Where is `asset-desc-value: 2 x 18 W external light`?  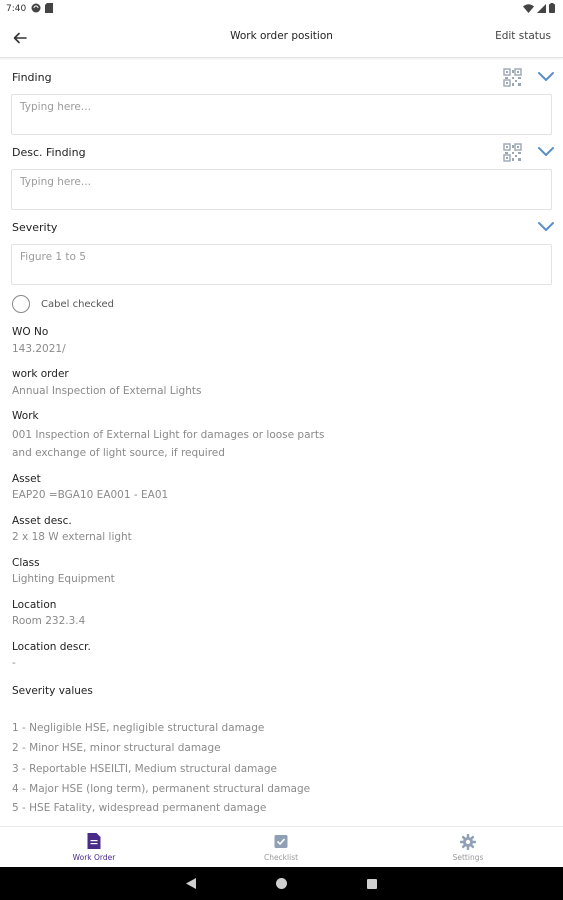 asset-desc-value: 2 x 18 W external light is located at coordinates (72, 537).